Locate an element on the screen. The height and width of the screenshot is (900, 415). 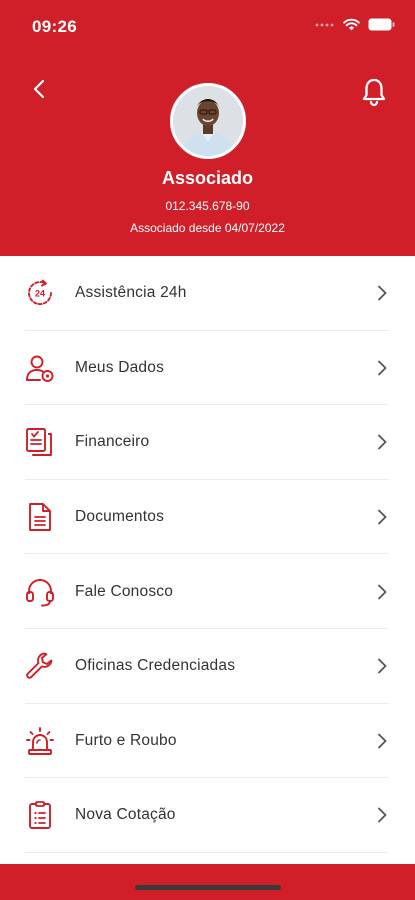
profile-cpf: 012.345.678-90 is located at coordinates (207, 206).